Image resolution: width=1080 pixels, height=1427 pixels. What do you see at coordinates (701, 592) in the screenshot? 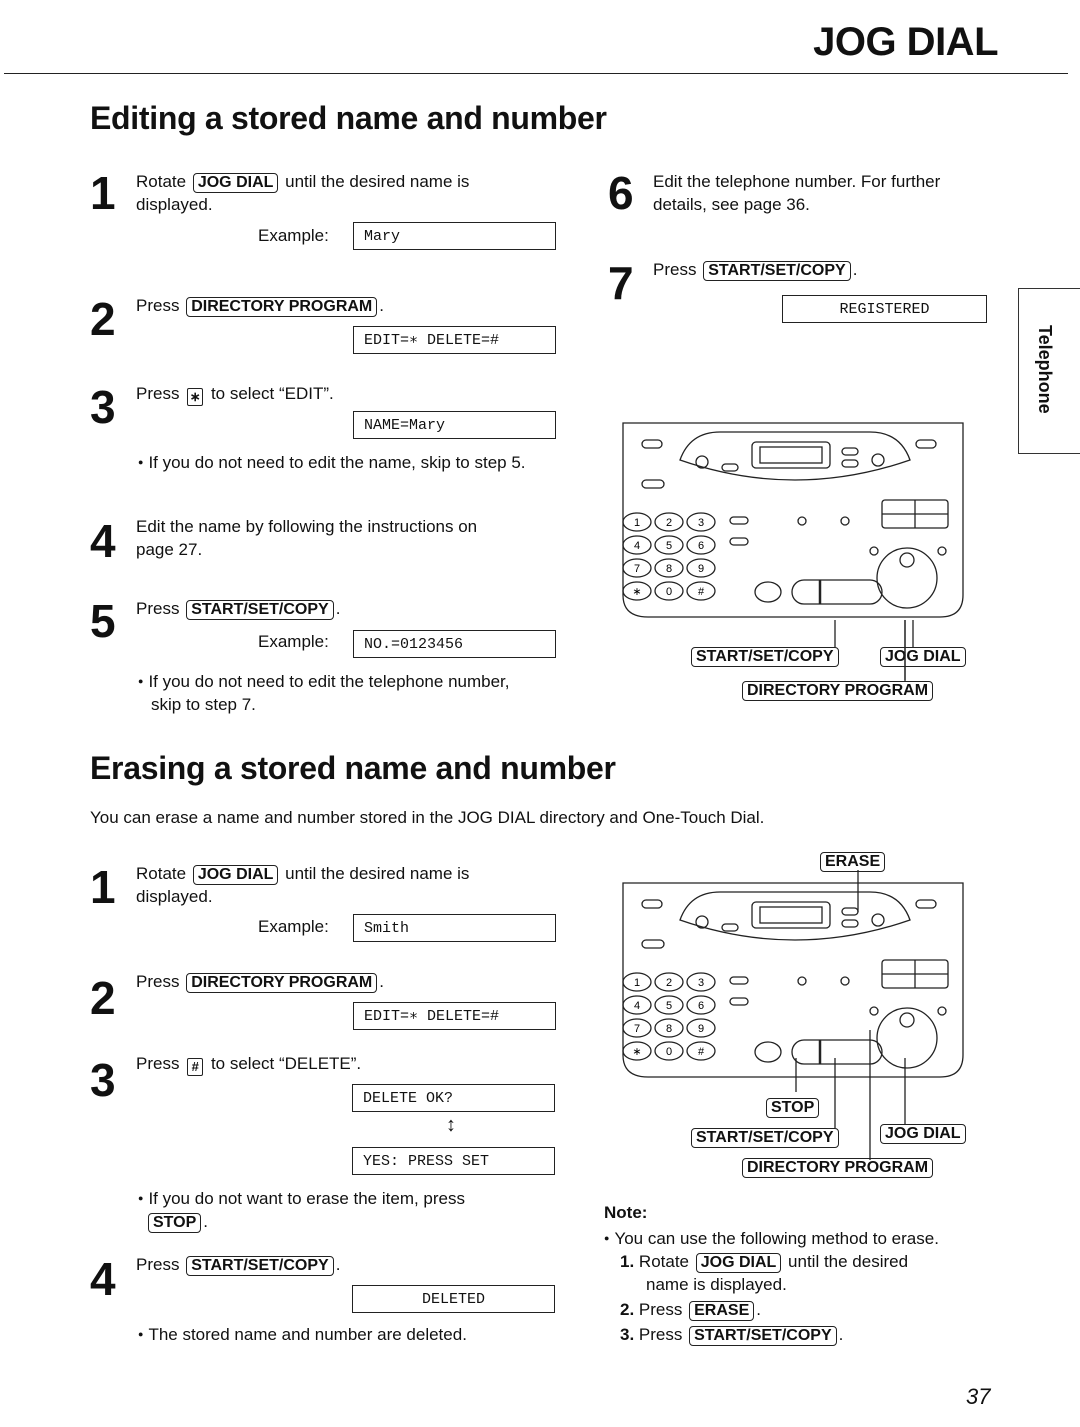
I see `keypad-key-label: #` at bounding box center [701, 592].